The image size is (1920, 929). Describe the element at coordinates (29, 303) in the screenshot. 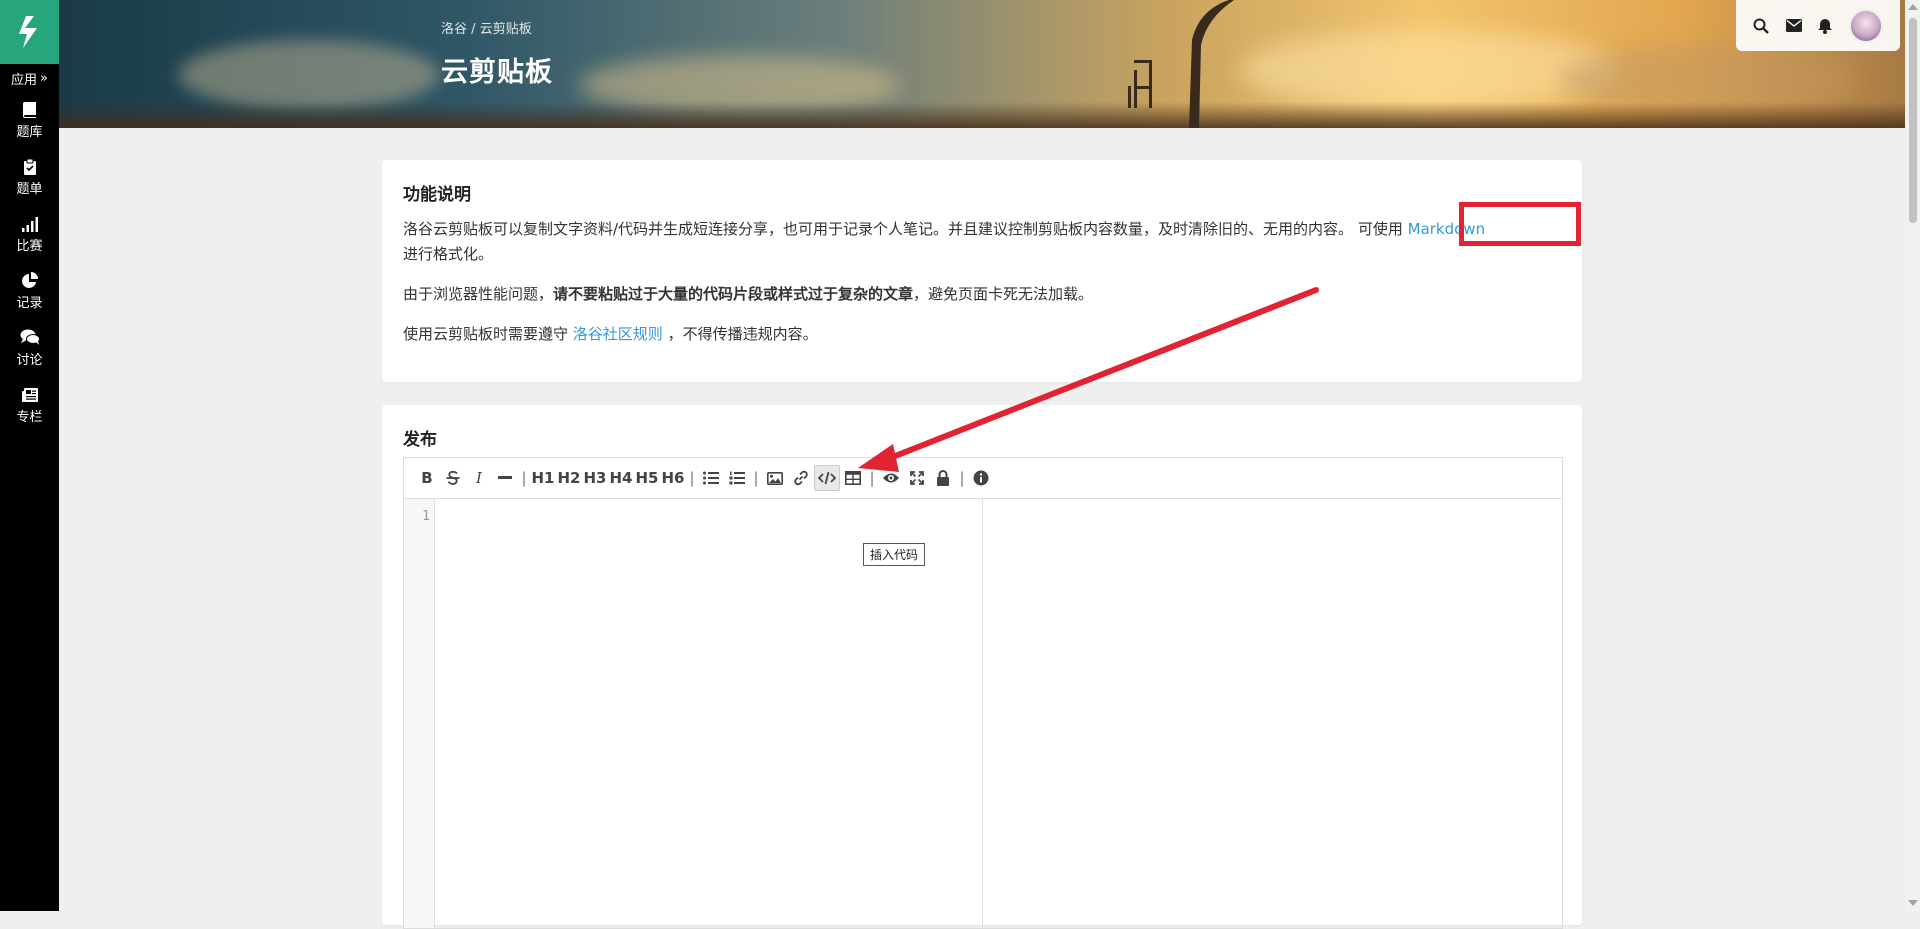

I see `sidebar-item-label: 记录` at that location.